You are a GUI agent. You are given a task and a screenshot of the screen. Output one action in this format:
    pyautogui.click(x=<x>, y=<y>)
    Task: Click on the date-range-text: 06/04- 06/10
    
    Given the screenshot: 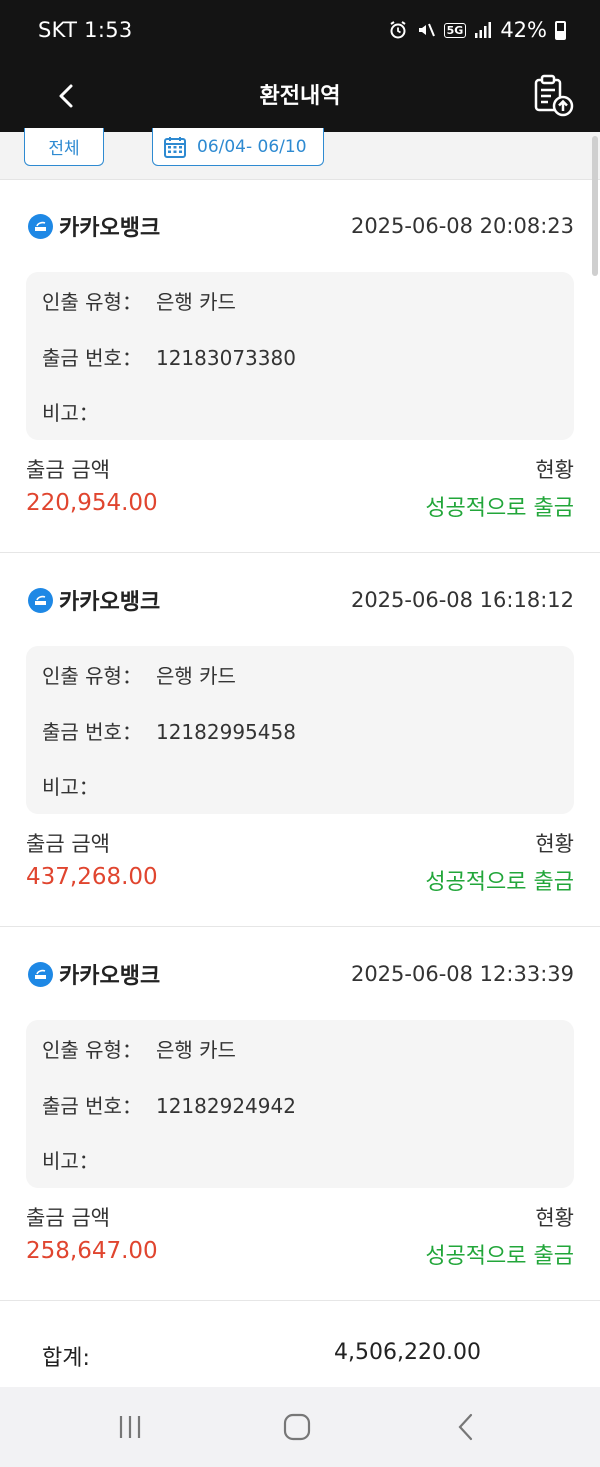 What is the action you would take?
    pyautogui.click(x=252, y=146)
    